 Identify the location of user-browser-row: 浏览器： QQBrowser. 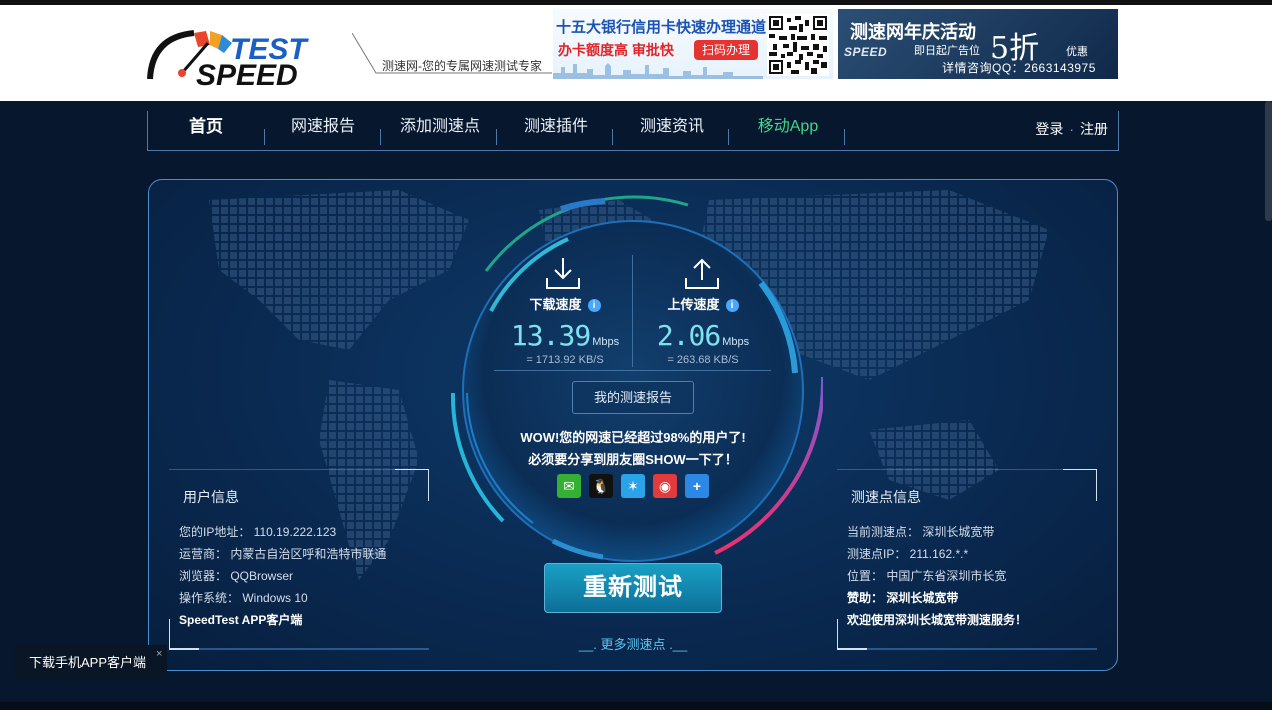
(236, 576).